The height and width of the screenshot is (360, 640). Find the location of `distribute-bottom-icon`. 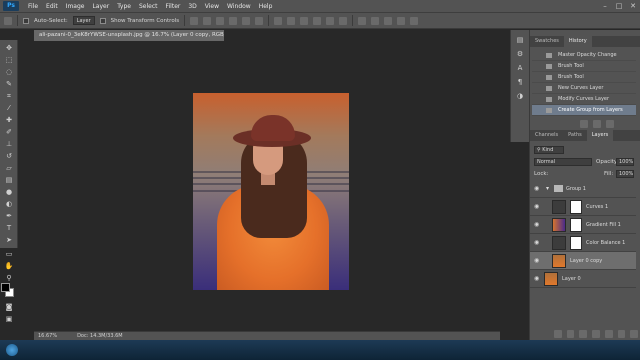

distribute-bottom-icon is located at coordinates (304, 20).